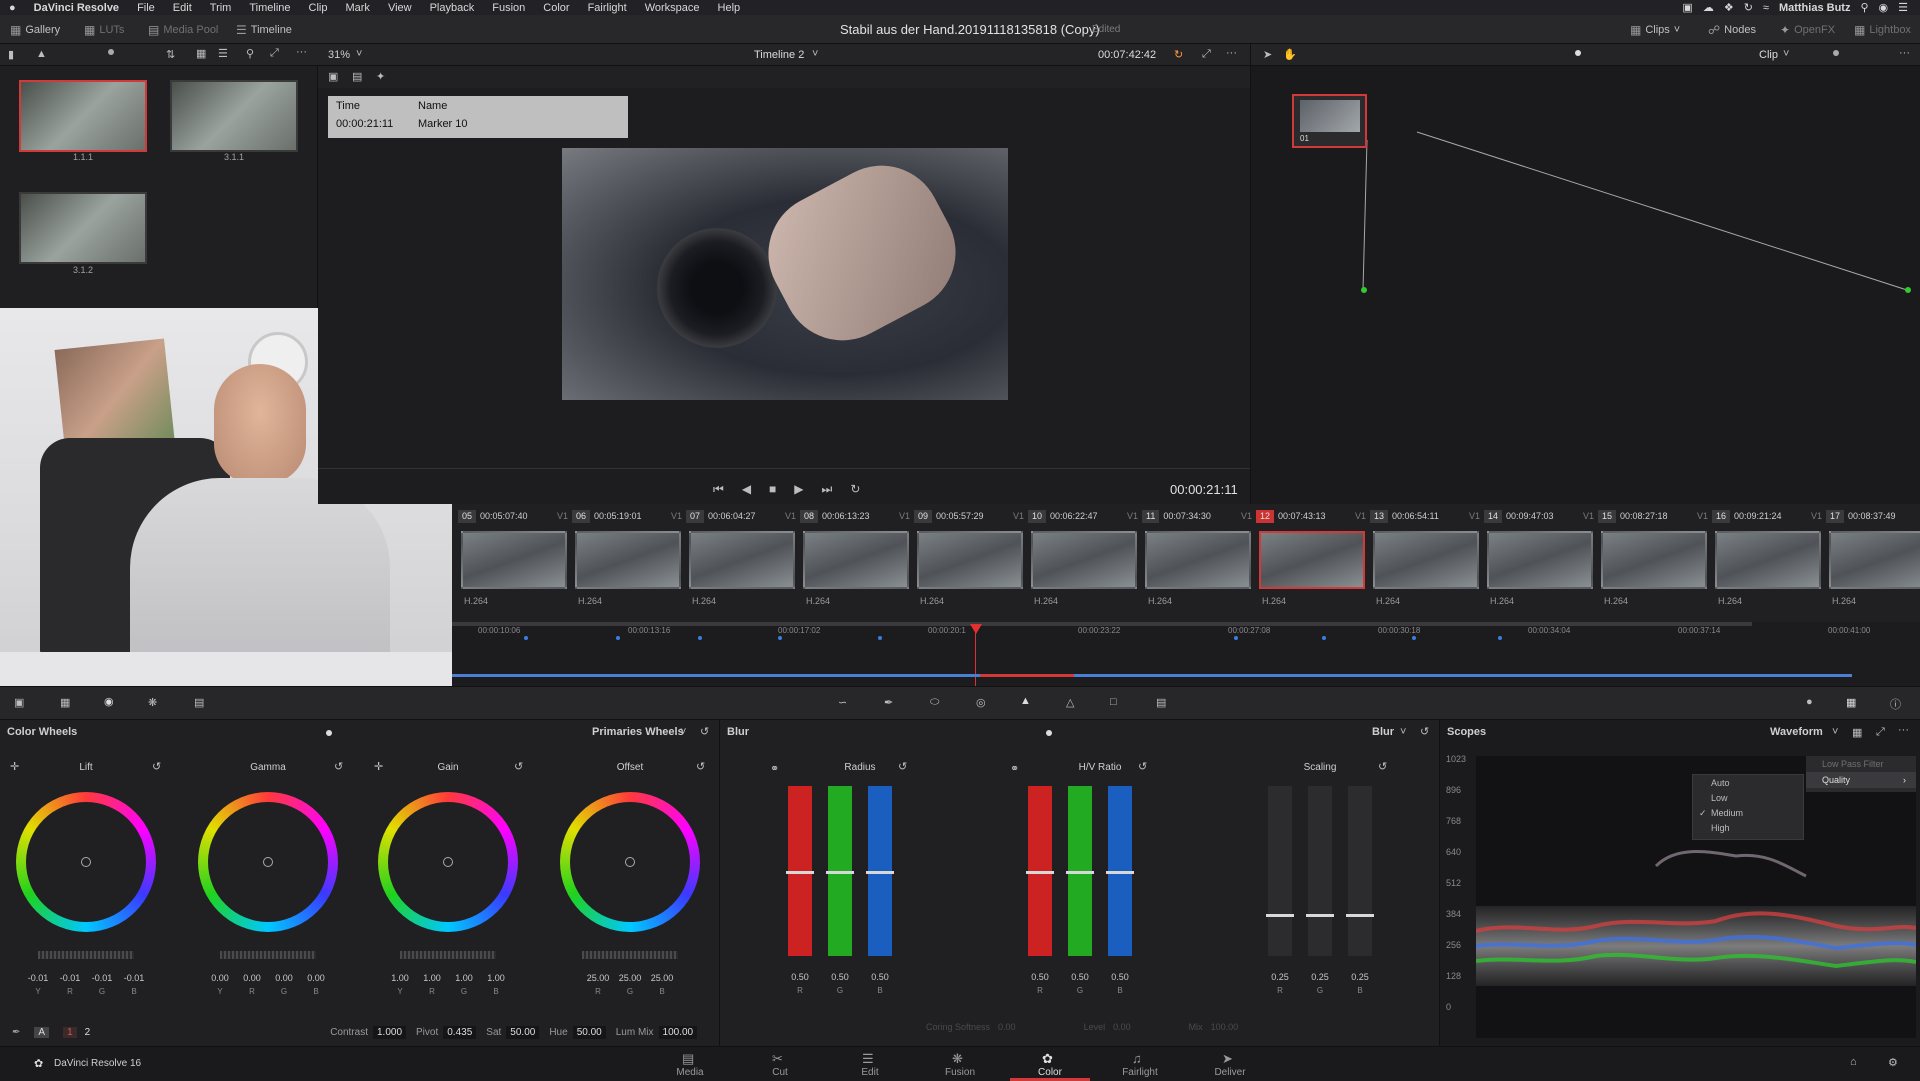 Image resolution: width=1920 pixels, height=1081 pixels. I want to click on app-menu: DaVinci Resolve, so click(76, 8).